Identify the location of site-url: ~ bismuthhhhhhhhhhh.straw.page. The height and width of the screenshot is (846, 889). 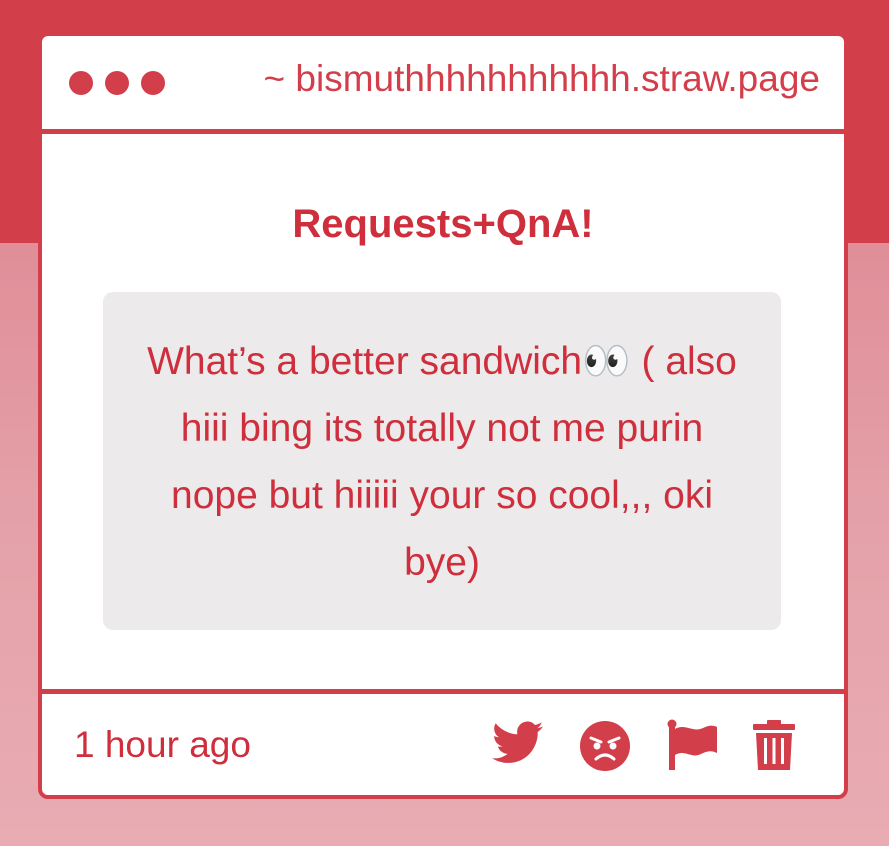
(541, 78).